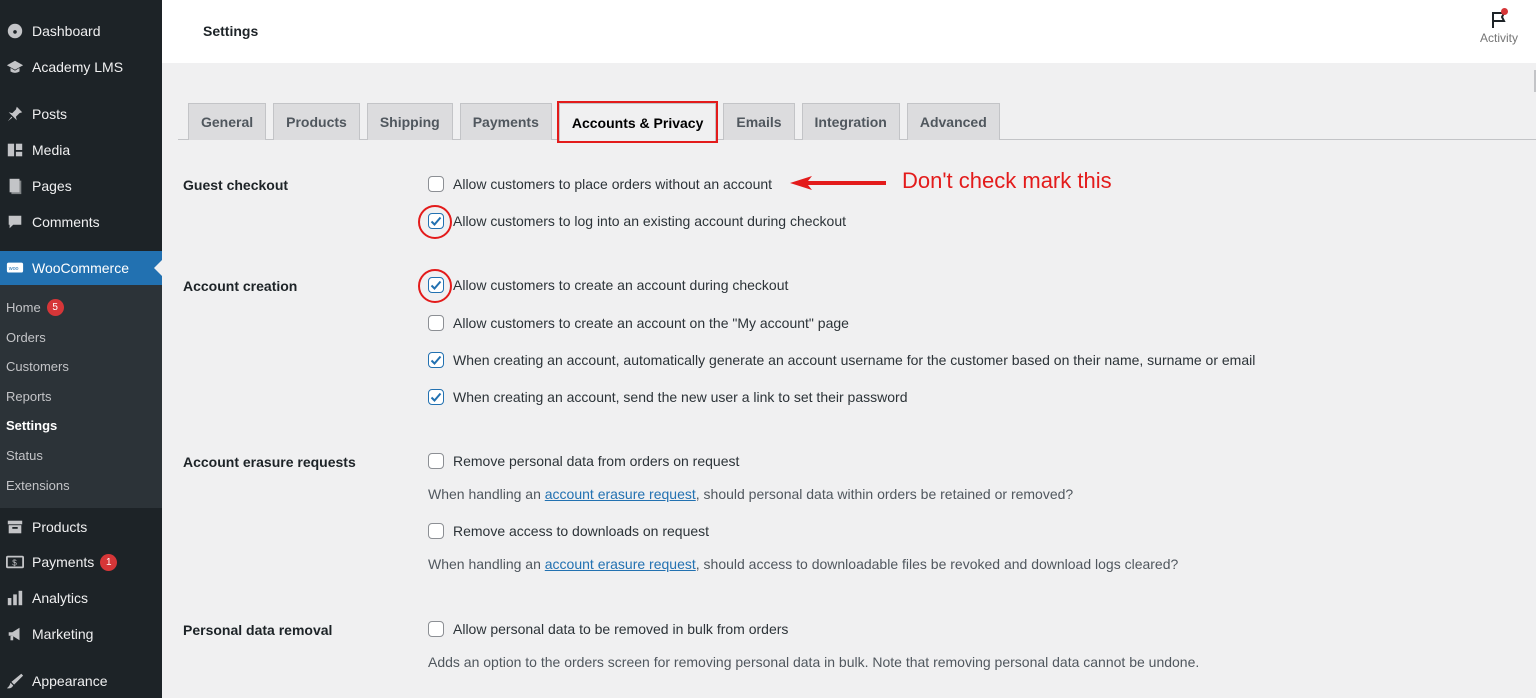 The width and height of the screenshot is (1536, 698). Describe the element at coordinates (258, 630) in the screenshot. I see `personal-data-removal-label: Personal data removal` at that location.